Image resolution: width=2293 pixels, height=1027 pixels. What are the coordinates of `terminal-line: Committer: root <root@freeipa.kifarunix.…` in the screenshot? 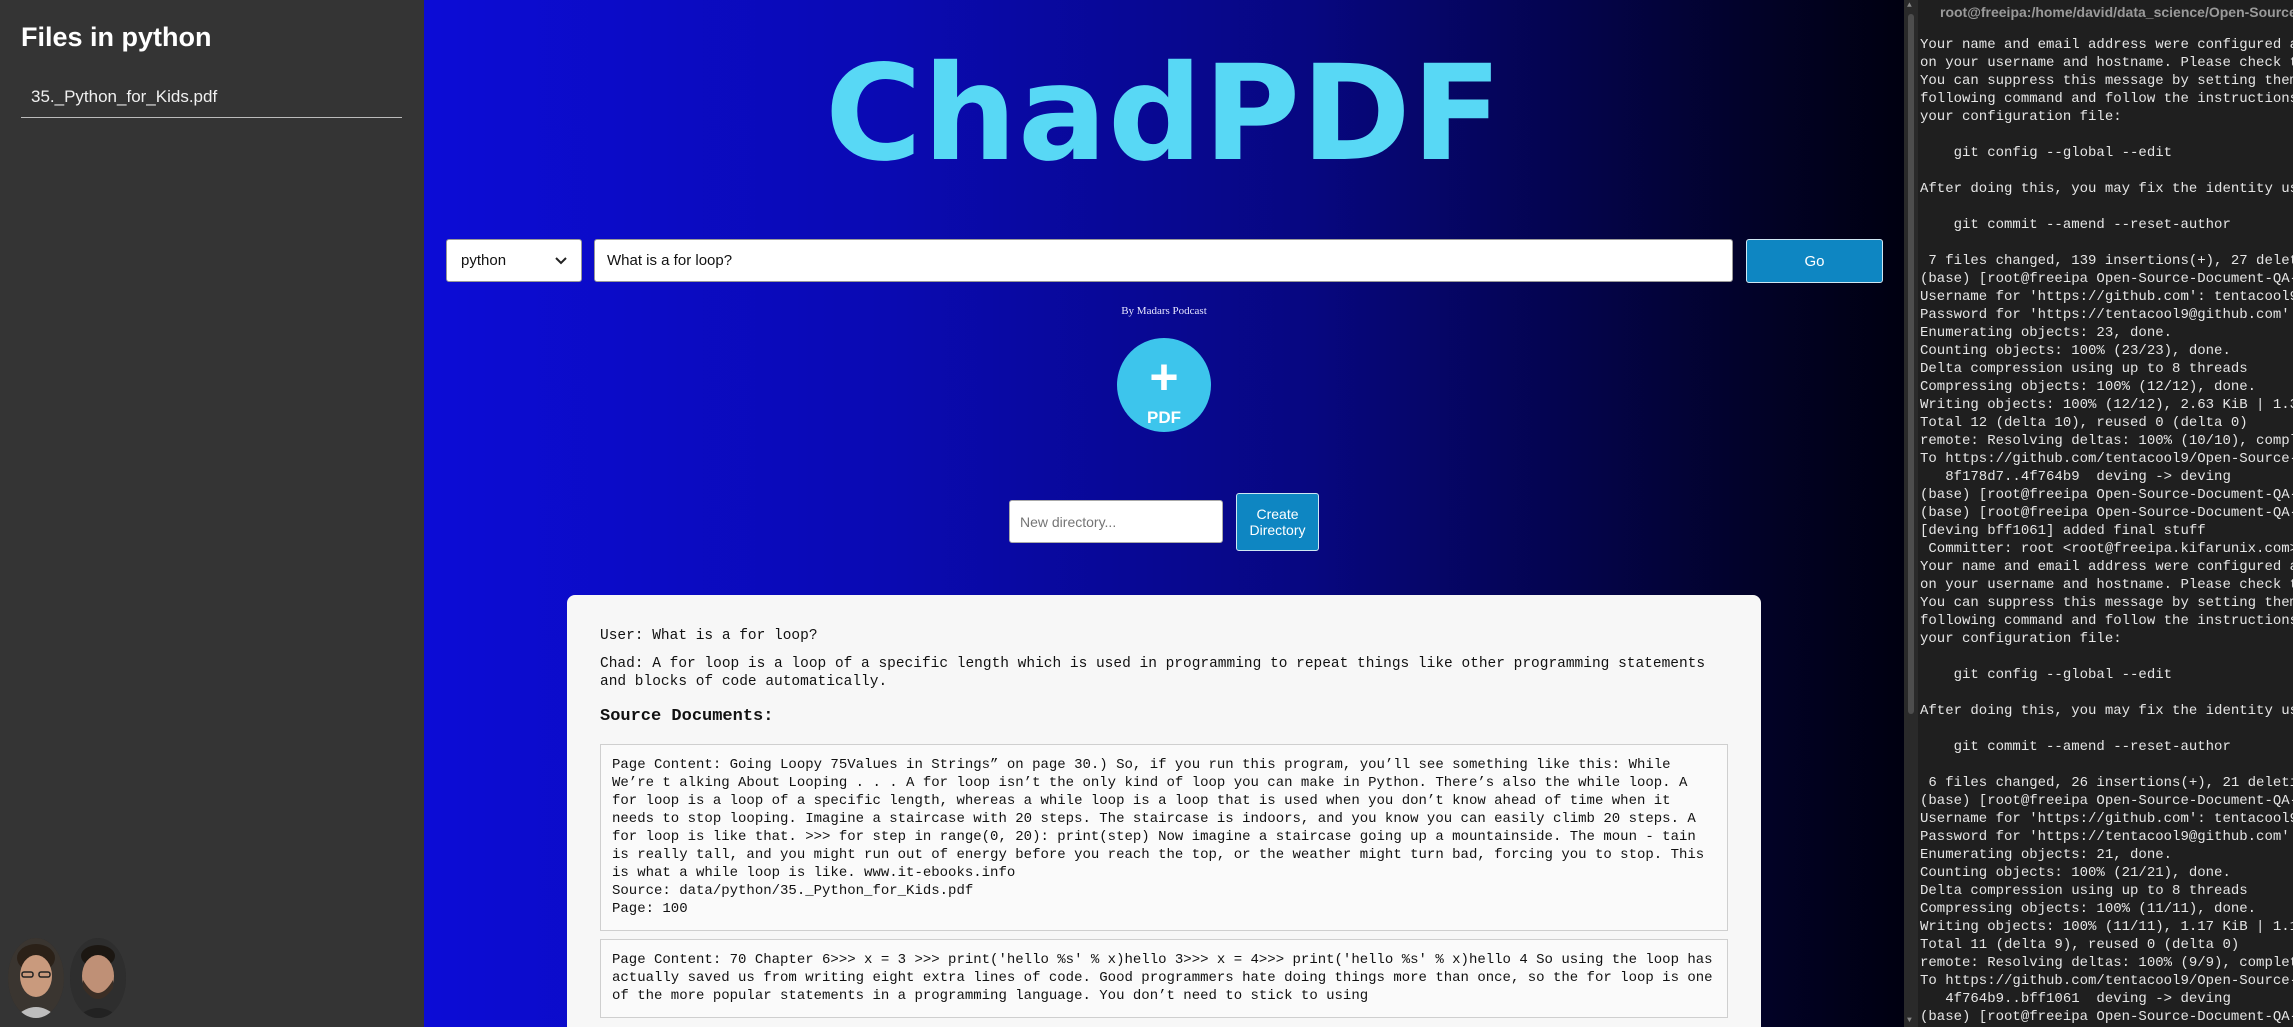 It's located at (2106, 549).